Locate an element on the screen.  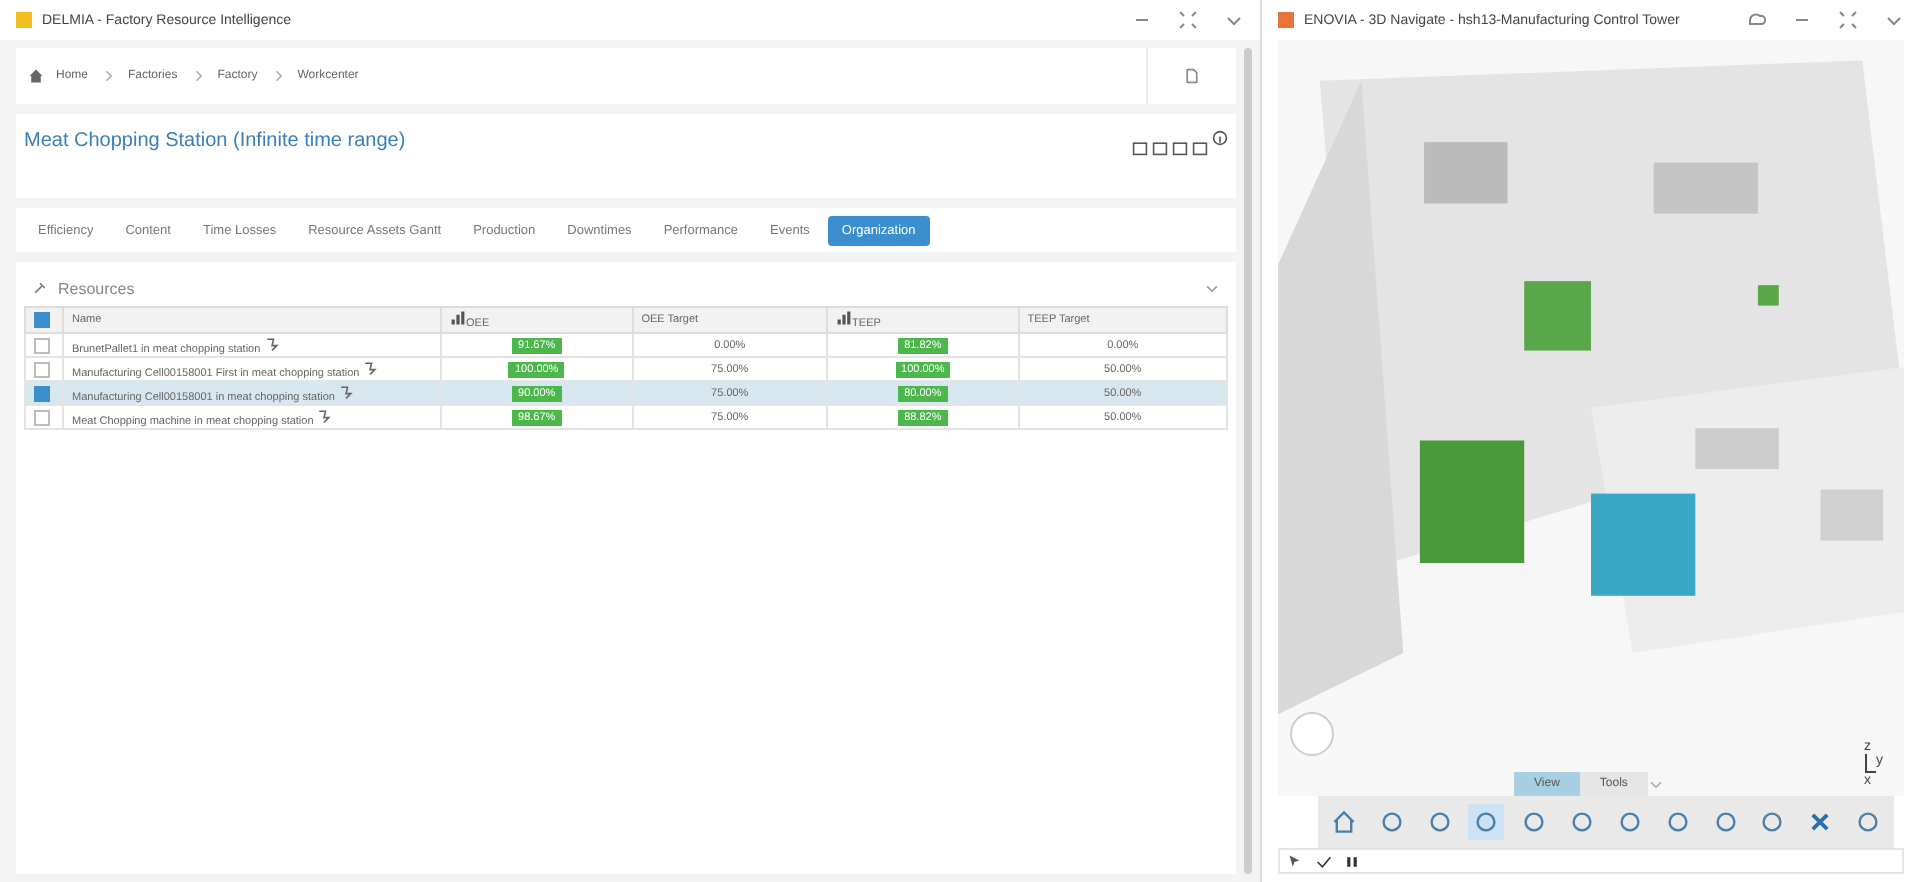
page-heading: Meat Chopping Station (Infinite time range) is located at coordinates (216, 141).